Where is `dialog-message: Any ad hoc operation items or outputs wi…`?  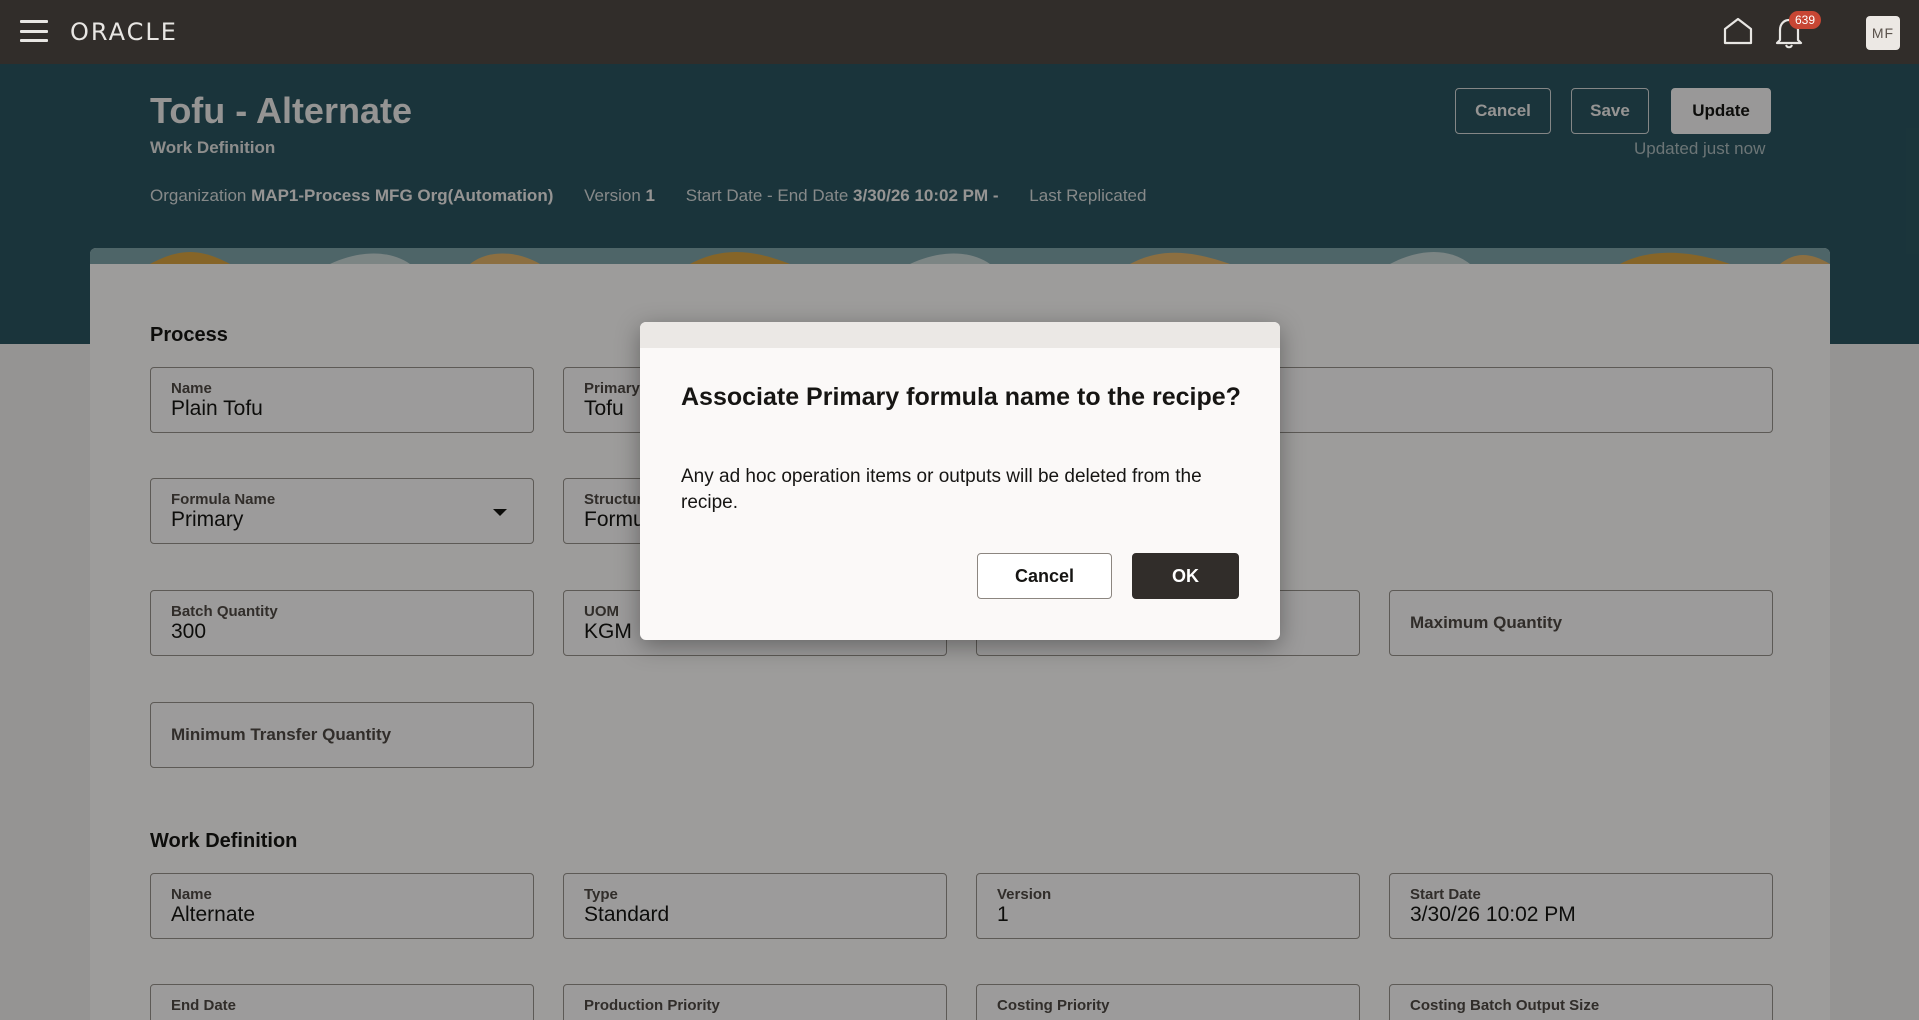 dialog-message: Any ad hoc operation items or outputs wi… is located at coordinates (941, 489).